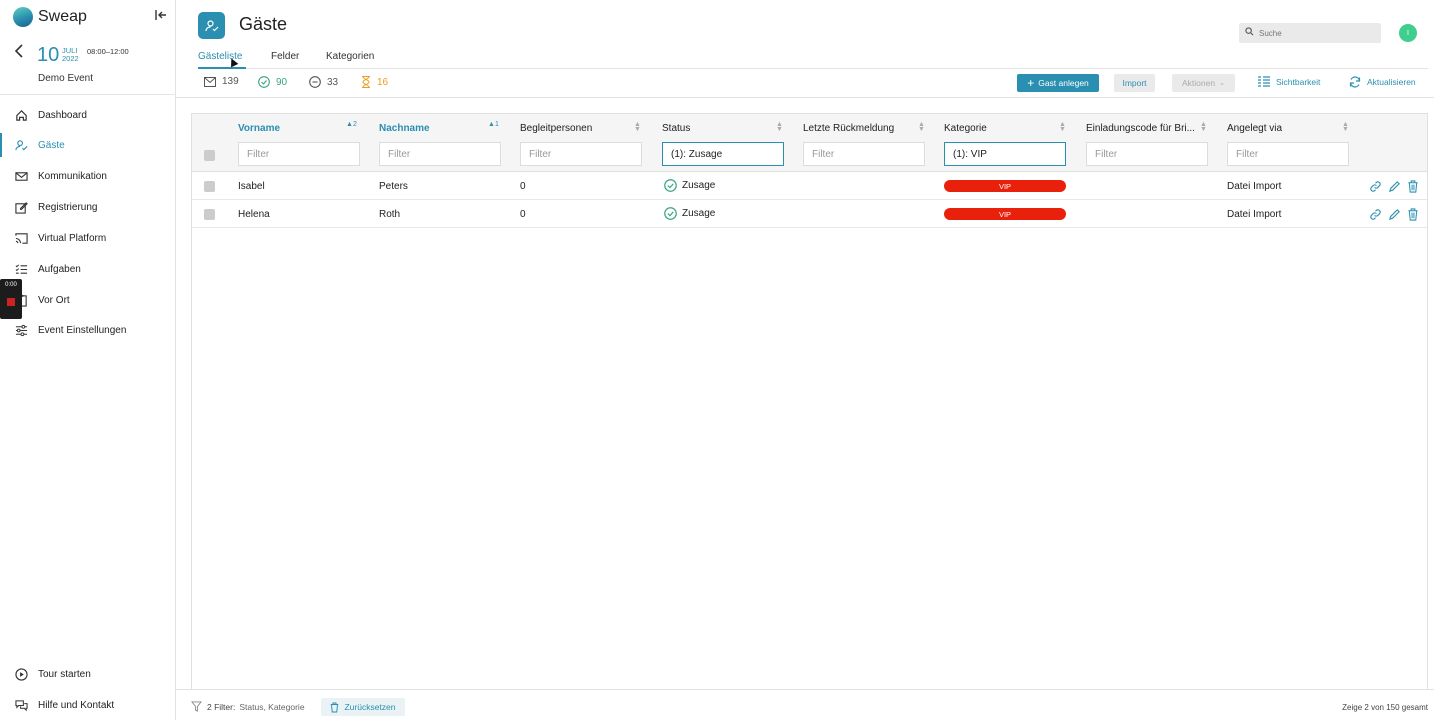  Describe the element at coordinates (440, 154) in the screenshot. I see `filter-nachname` at that location.